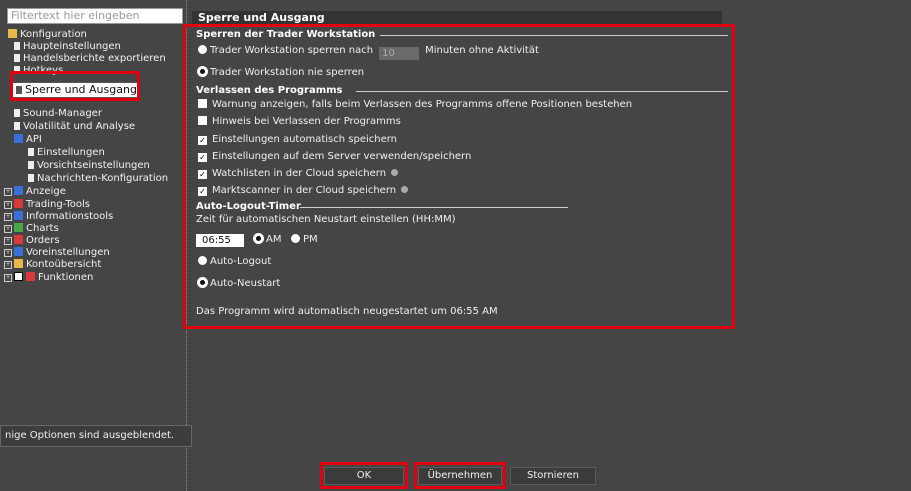 The height and width of the screenshot is (491, 911). What do you see at coordinates (258, 238) in the screenshot?
I see `radio-am` at bounding box center [258, 238].